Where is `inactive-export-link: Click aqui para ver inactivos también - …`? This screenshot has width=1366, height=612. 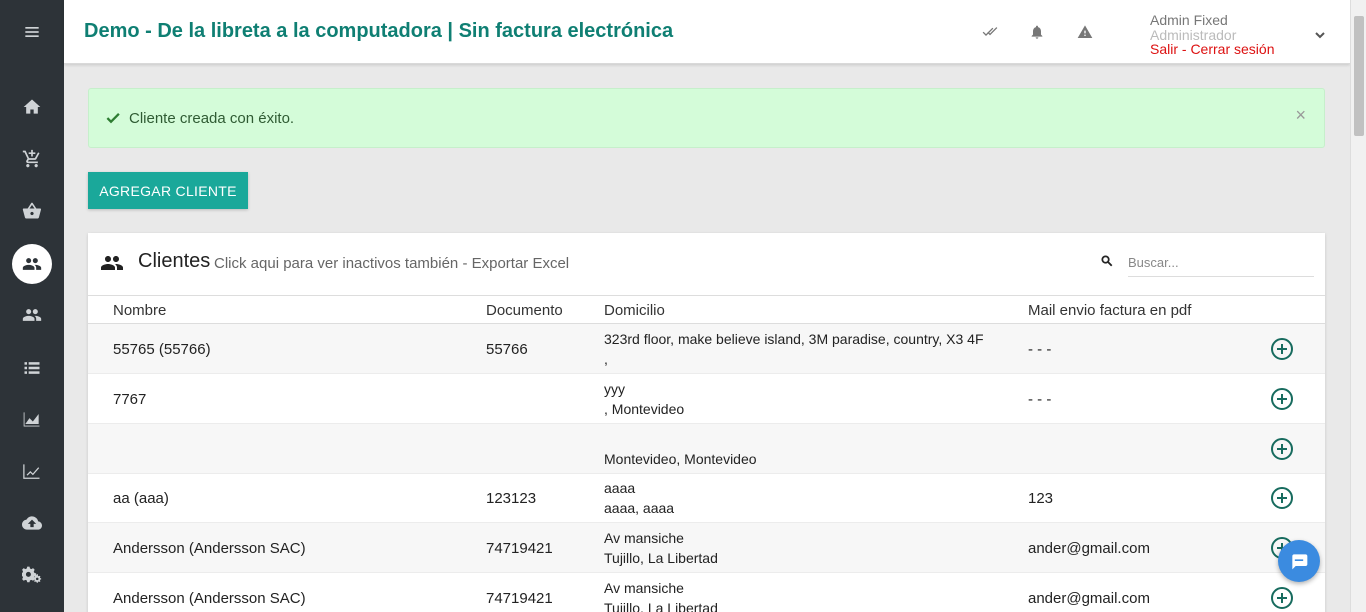 inactive-export-link: Click aqui para ver inactivos también - … is located at coordinates (391, 263).